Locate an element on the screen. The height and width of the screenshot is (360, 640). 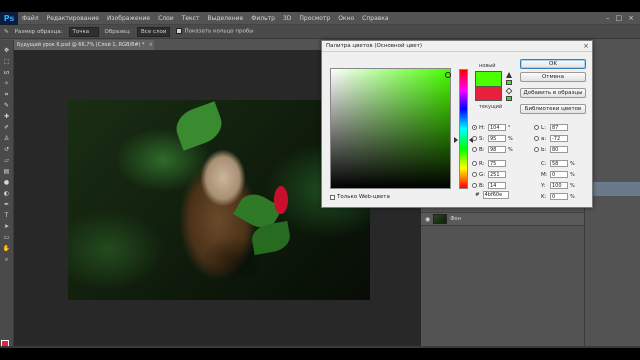
minimize-icon: – is located at coordinates (608, 18).